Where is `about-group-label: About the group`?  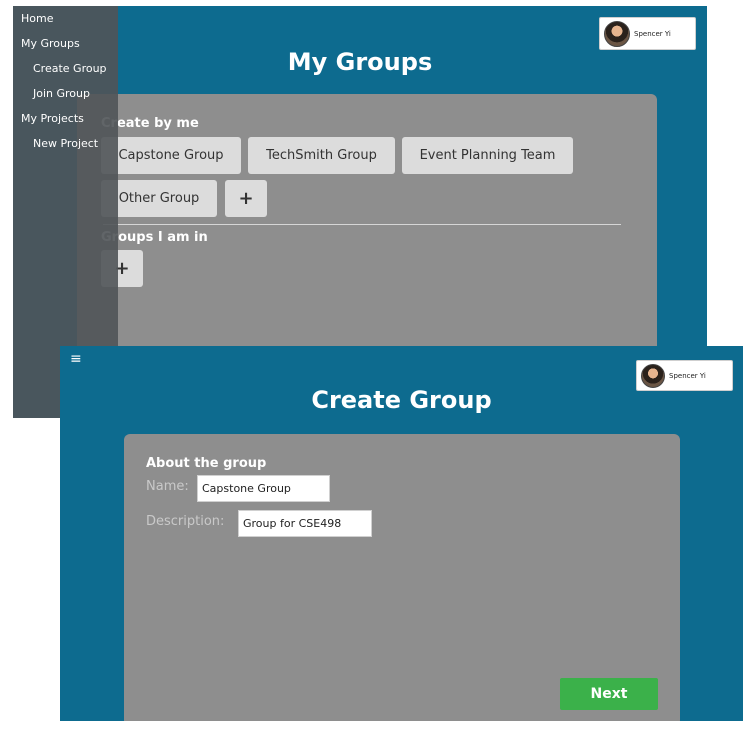 about-group-label: About the group is located at coordinates (206, 463).